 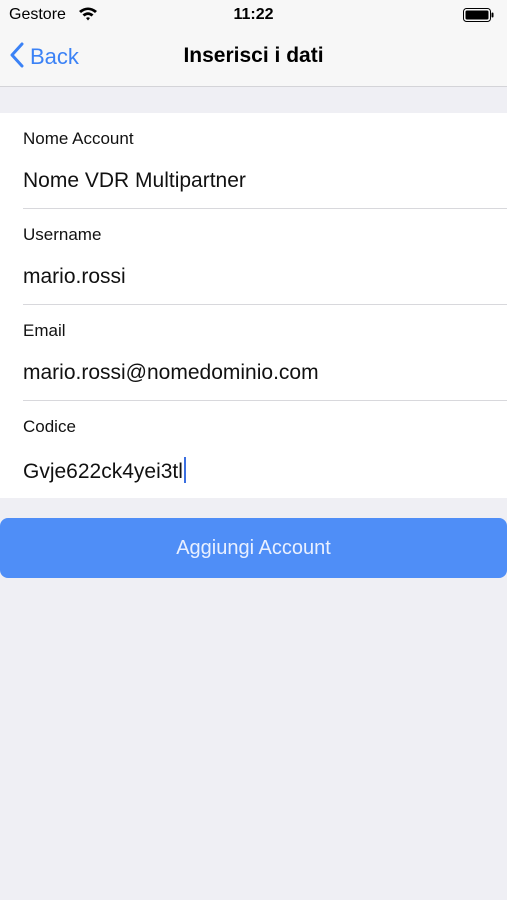 I want to click on code-input-wrapper: Gvje622ck4yei3tl, so click(x=104, y=470).